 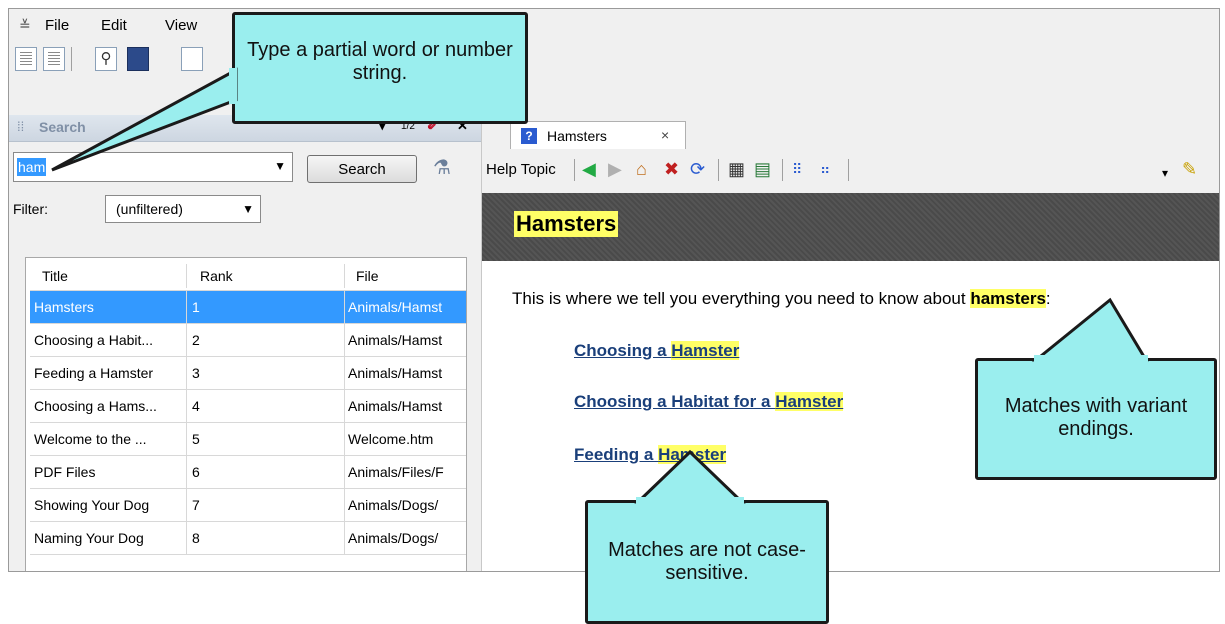 I want to click on callout-tail-case, so click(x=690, y=476).